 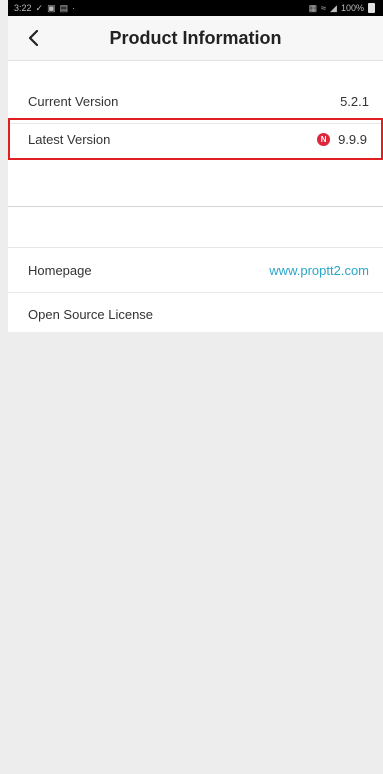 I want to click on homepage-label: Homepage, so click(x=60, y=270).